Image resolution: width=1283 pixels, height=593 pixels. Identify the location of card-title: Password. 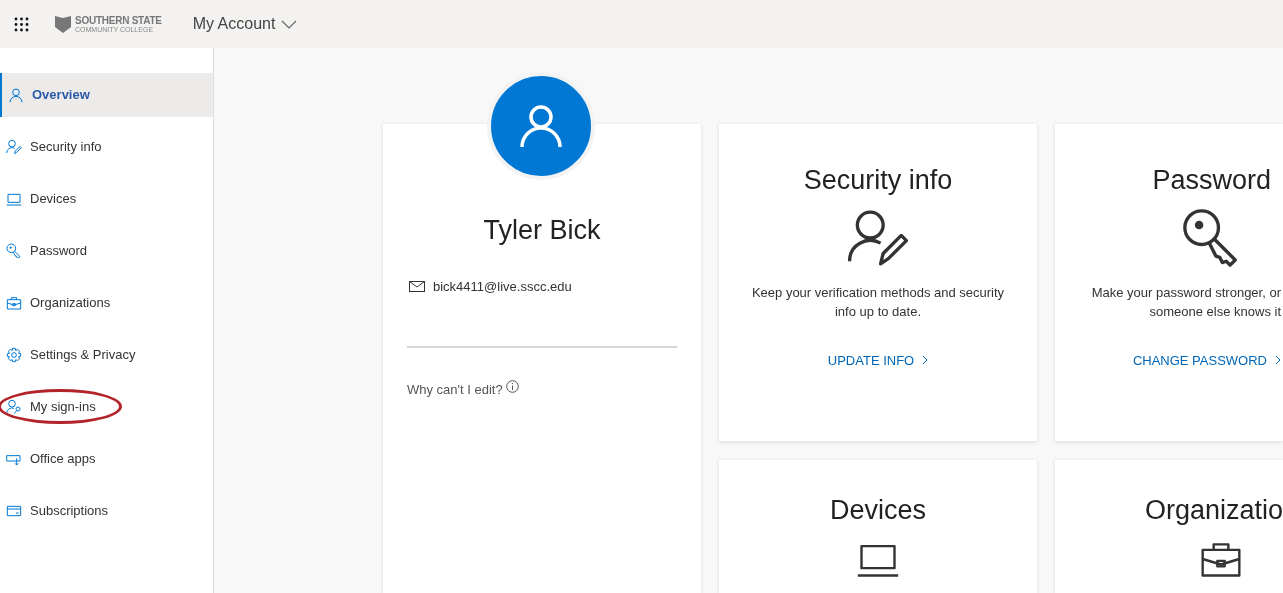
(1211, 180).